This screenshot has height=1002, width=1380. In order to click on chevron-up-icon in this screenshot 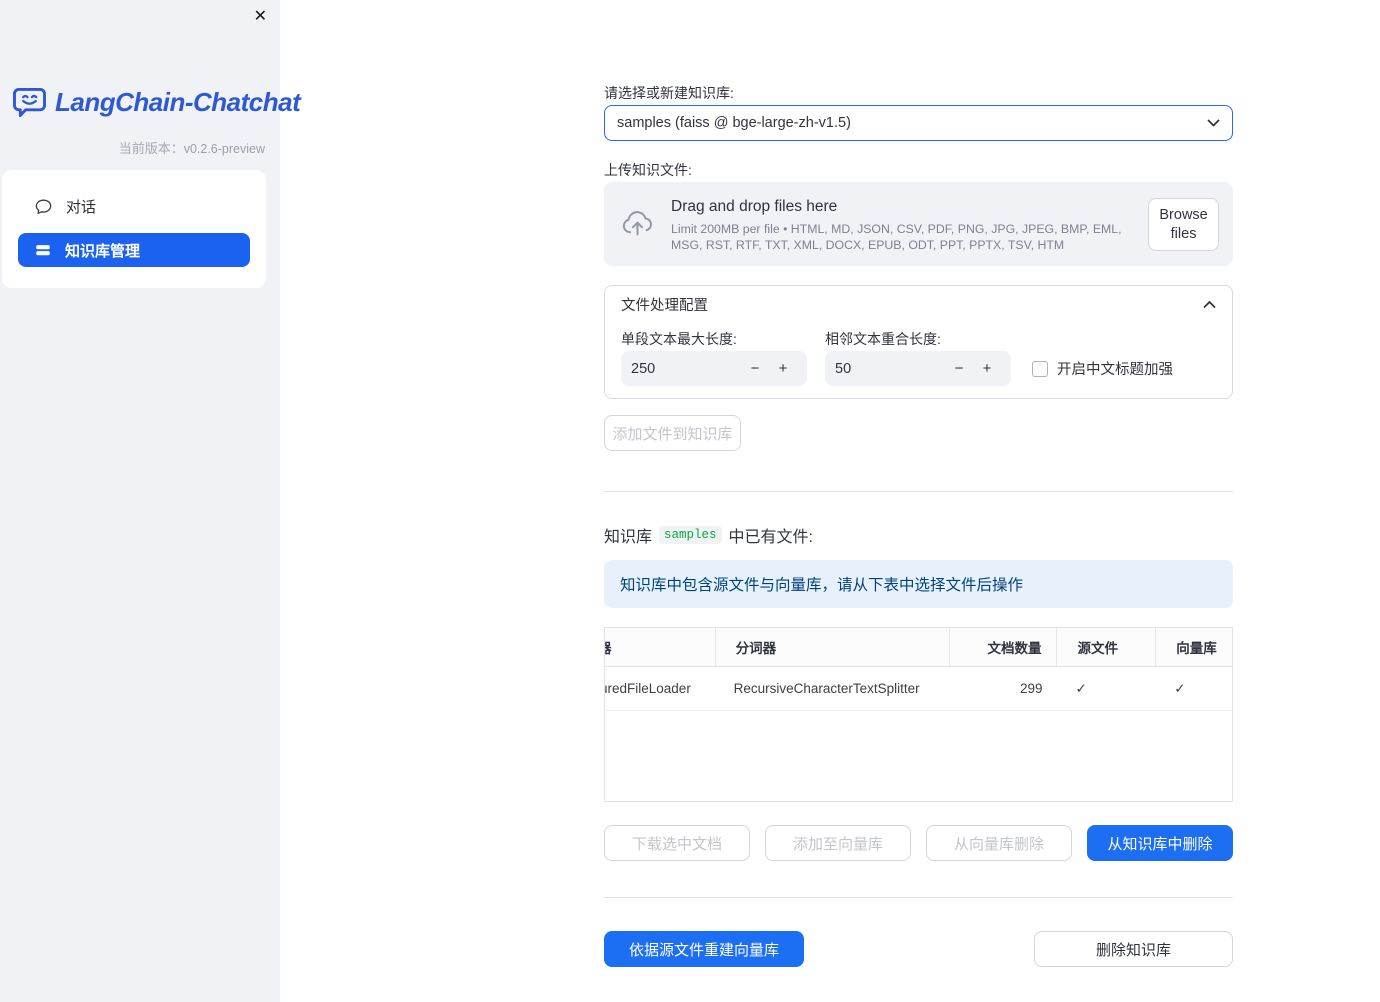, I will do `click(1209, 304)`.